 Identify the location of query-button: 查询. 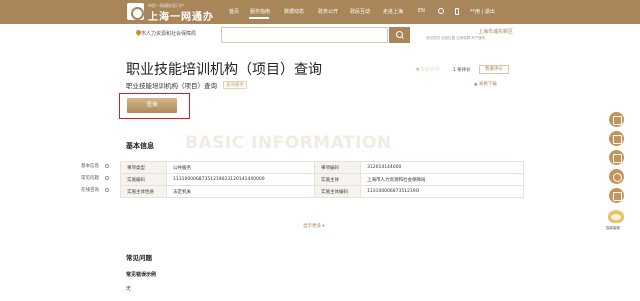
(152, 105).